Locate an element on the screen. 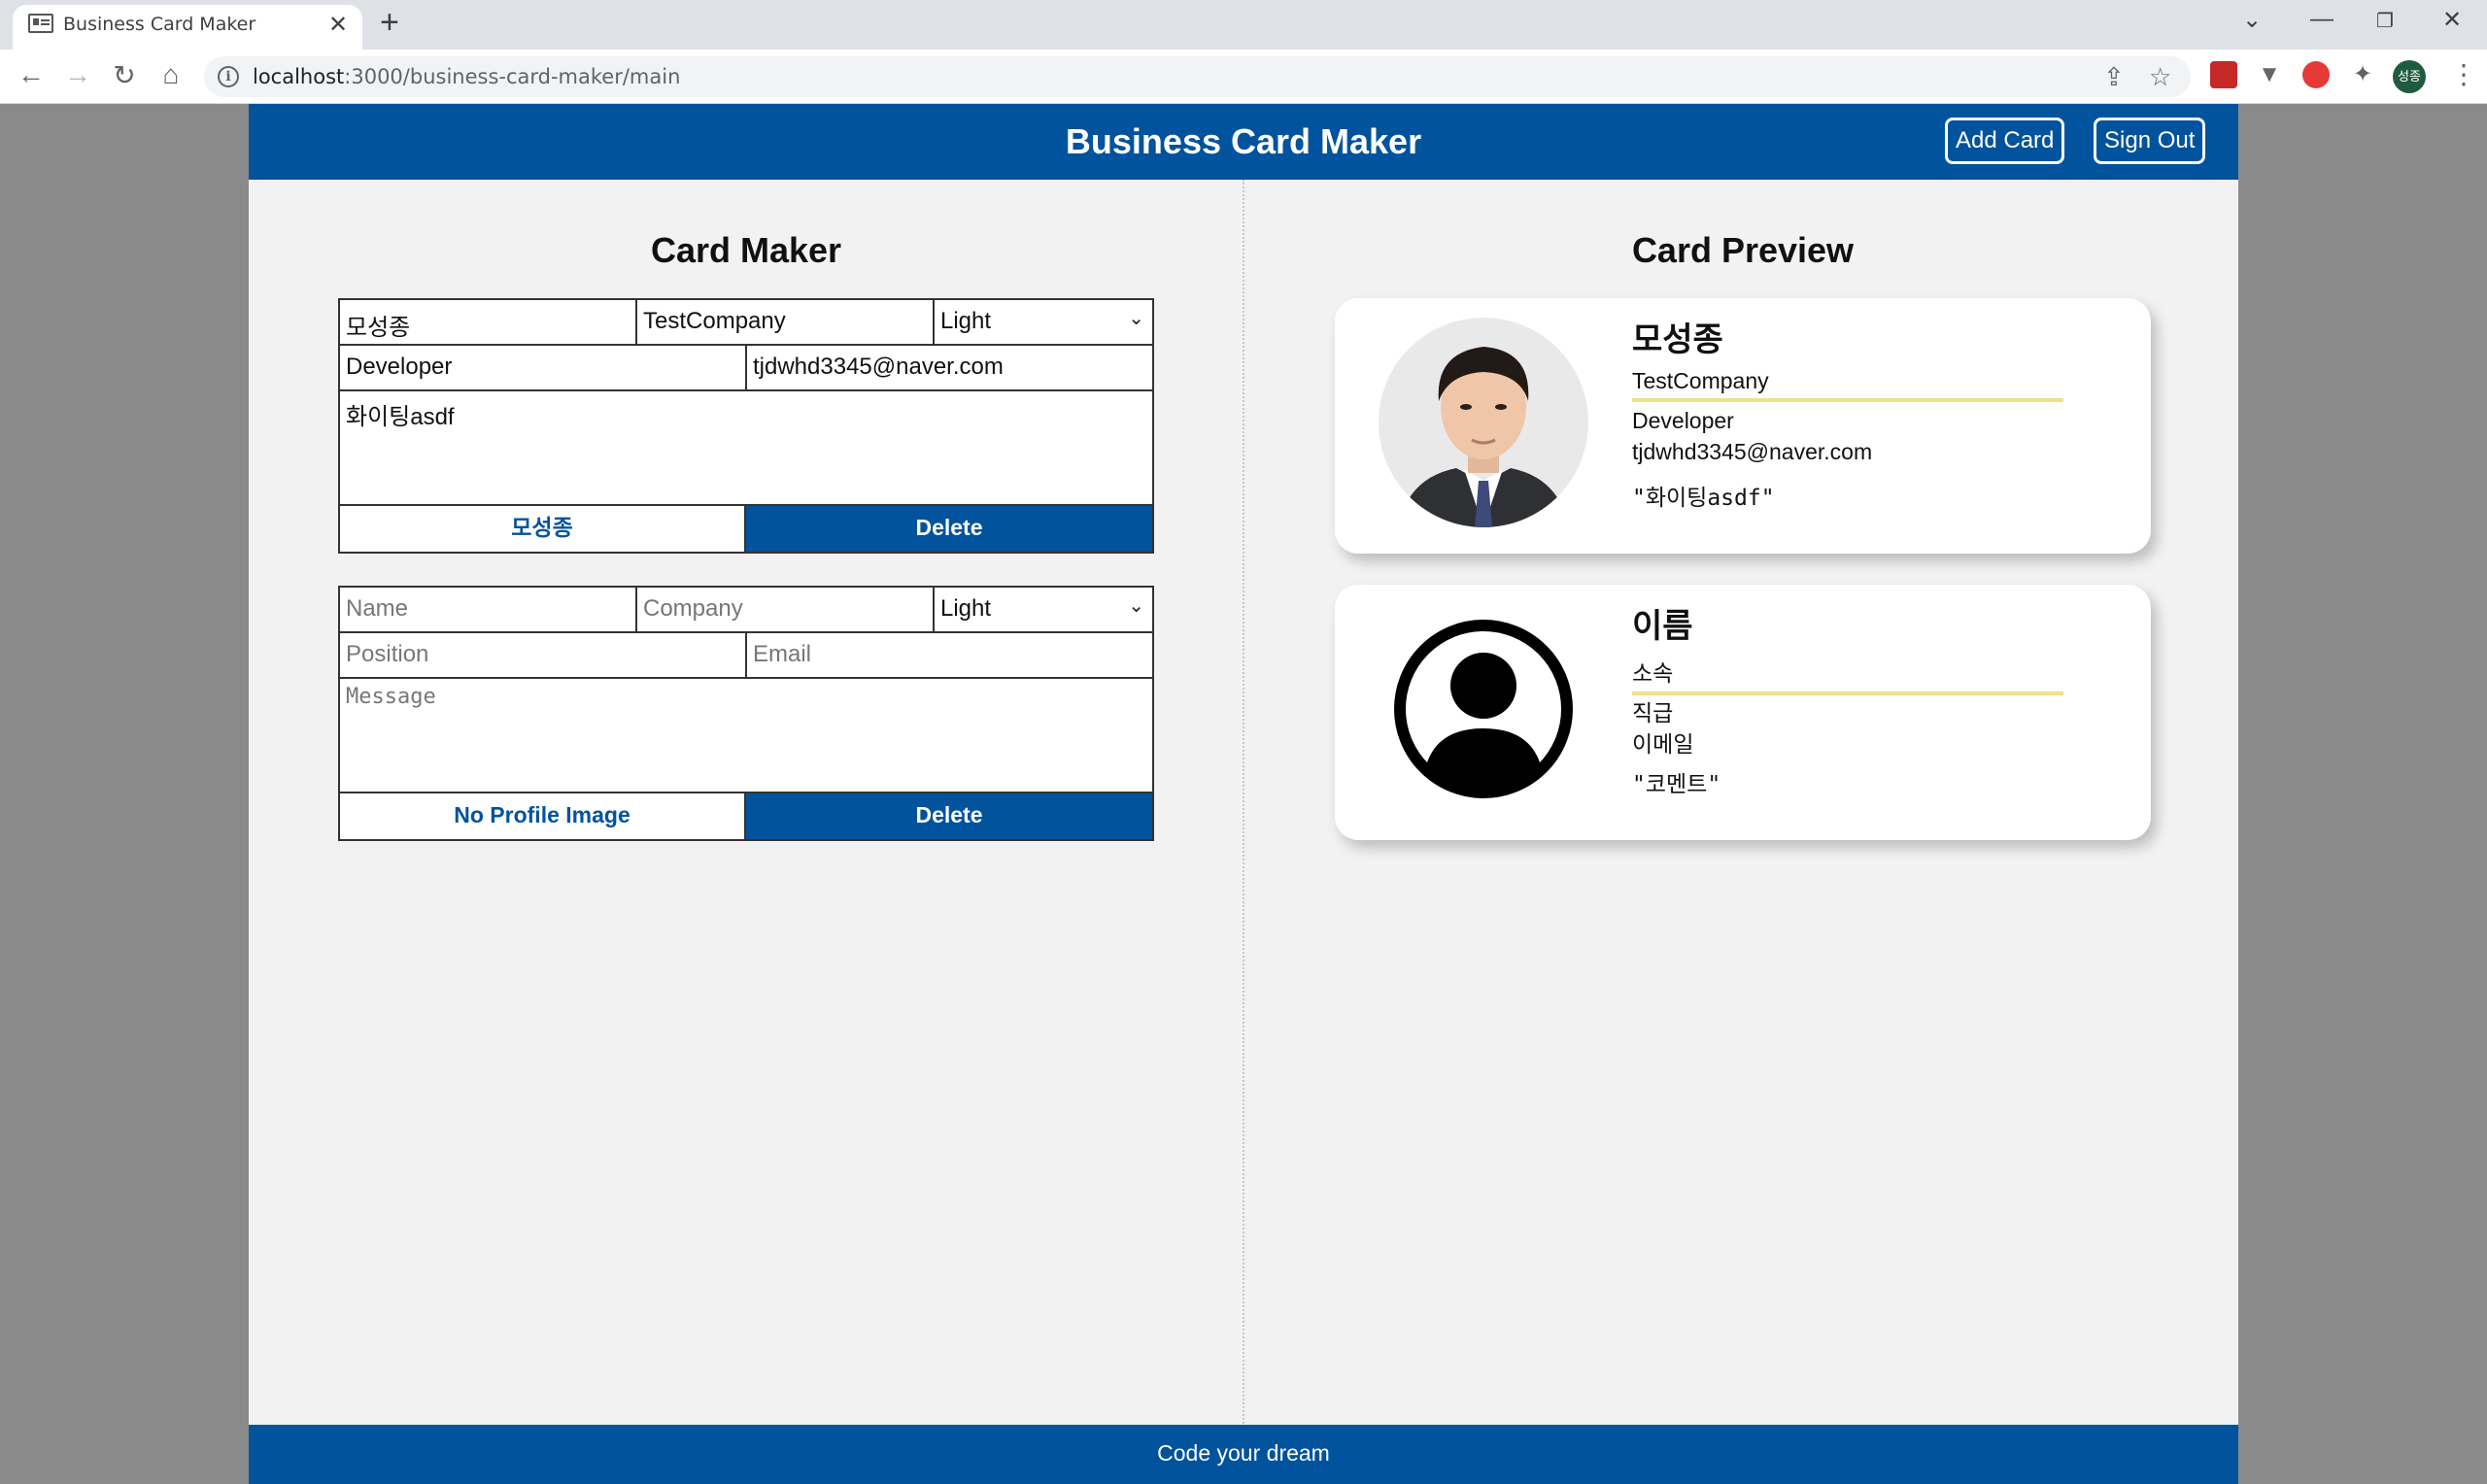 This screenshot has width=2487, height=1484. company-input: TestCompany is located at coordinates (786, 322).